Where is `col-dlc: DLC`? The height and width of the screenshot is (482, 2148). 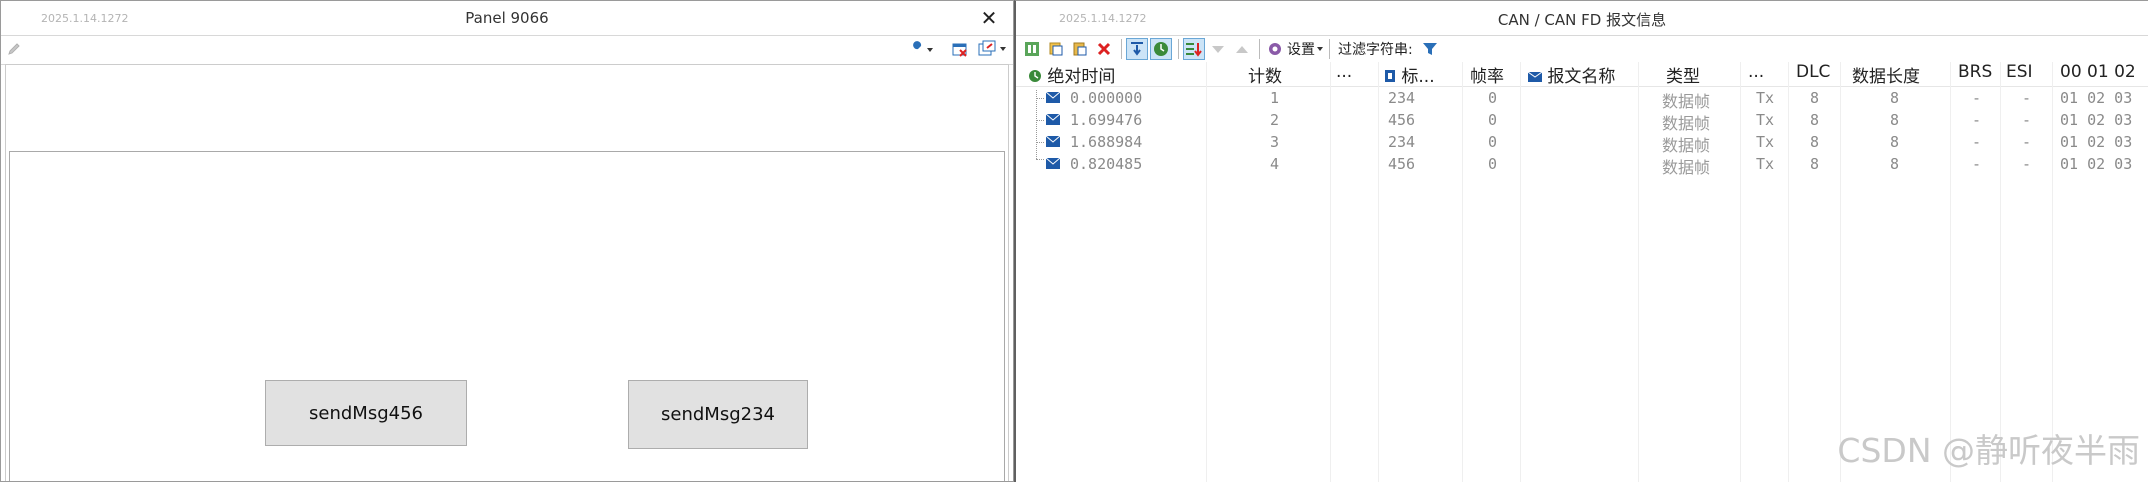 col-dlc: DLC is located at coordinates (1813, 74).